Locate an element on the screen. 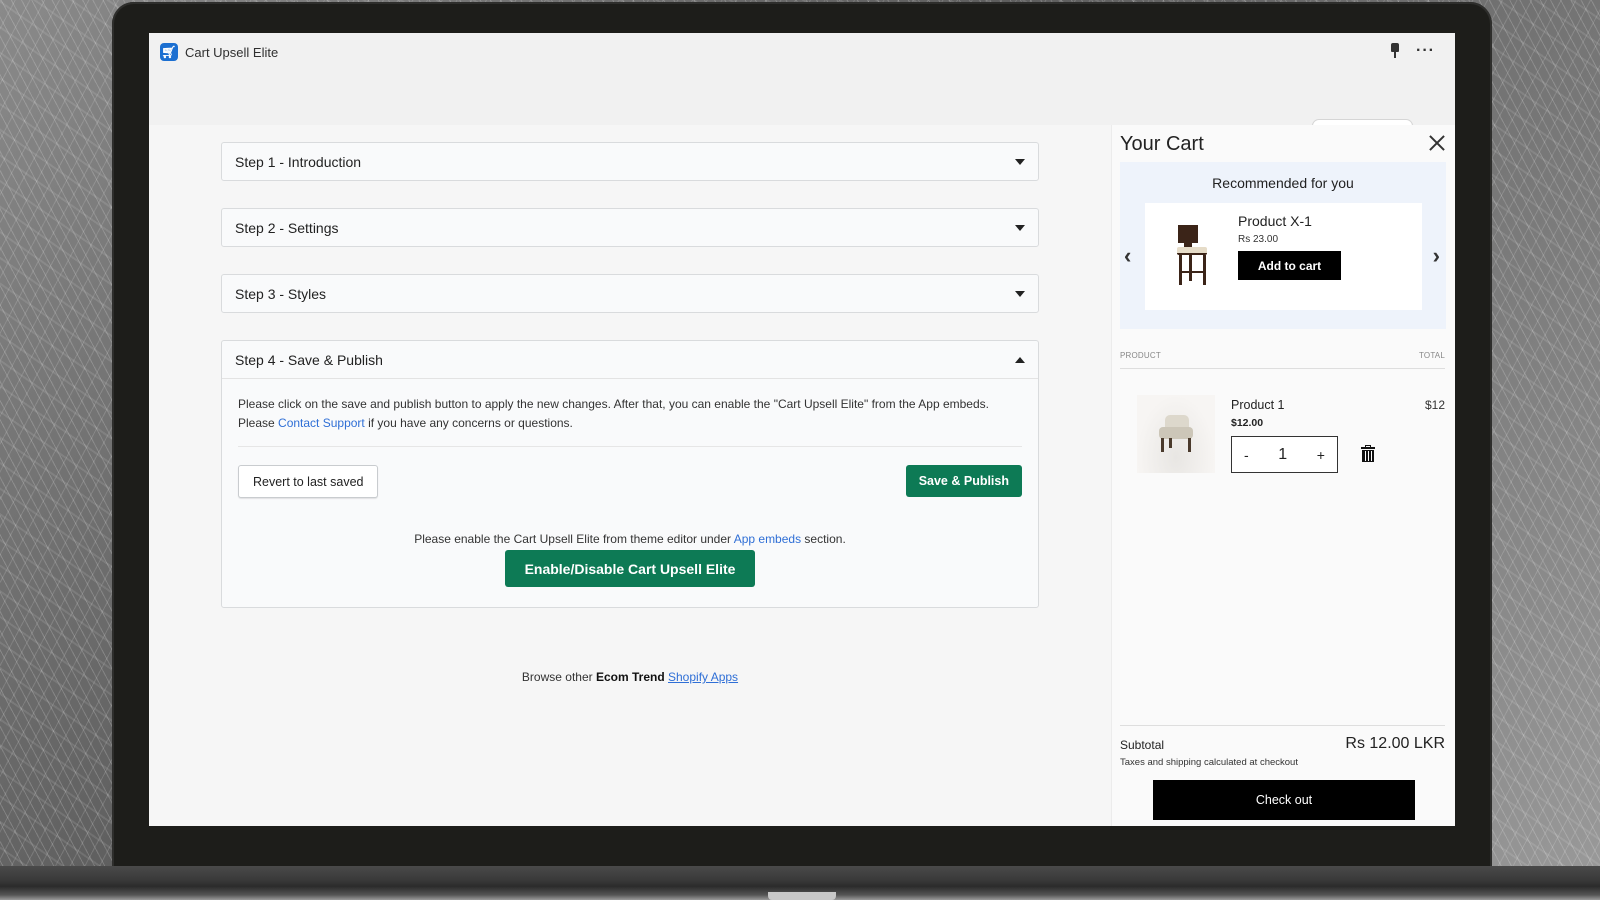  browse-footer: Browse other Ecom Trend Shopify Apps is located at coordinates (630, 677).